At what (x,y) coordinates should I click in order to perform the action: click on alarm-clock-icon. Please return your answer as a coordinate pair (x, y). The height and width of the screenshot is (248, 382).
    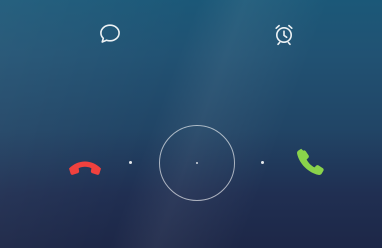
    Looking at the image, I should click on (284, 34).